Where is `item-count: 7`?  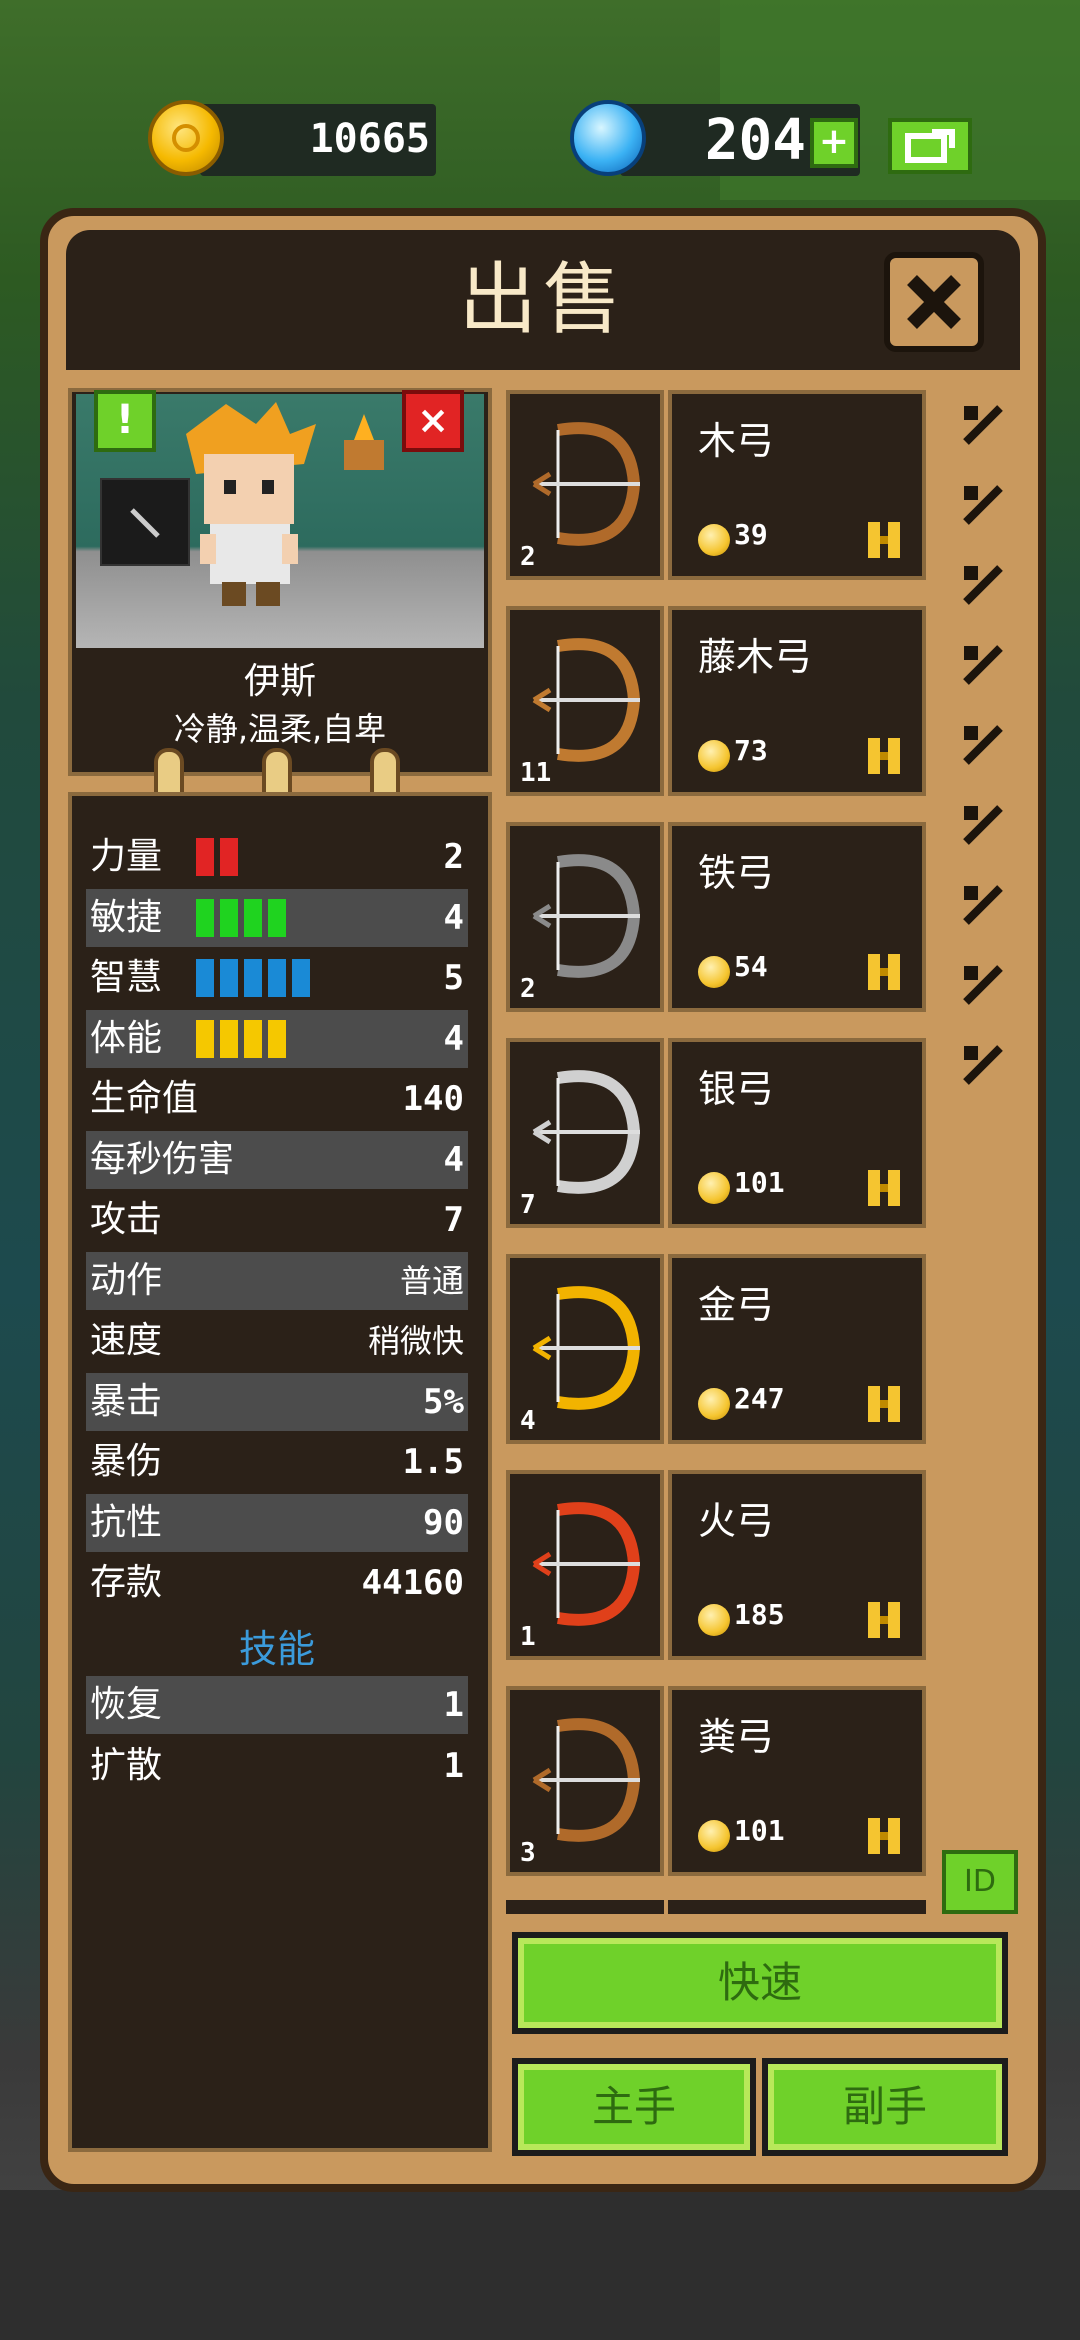 item-count: 7 is located at coordinates (528, 1205).